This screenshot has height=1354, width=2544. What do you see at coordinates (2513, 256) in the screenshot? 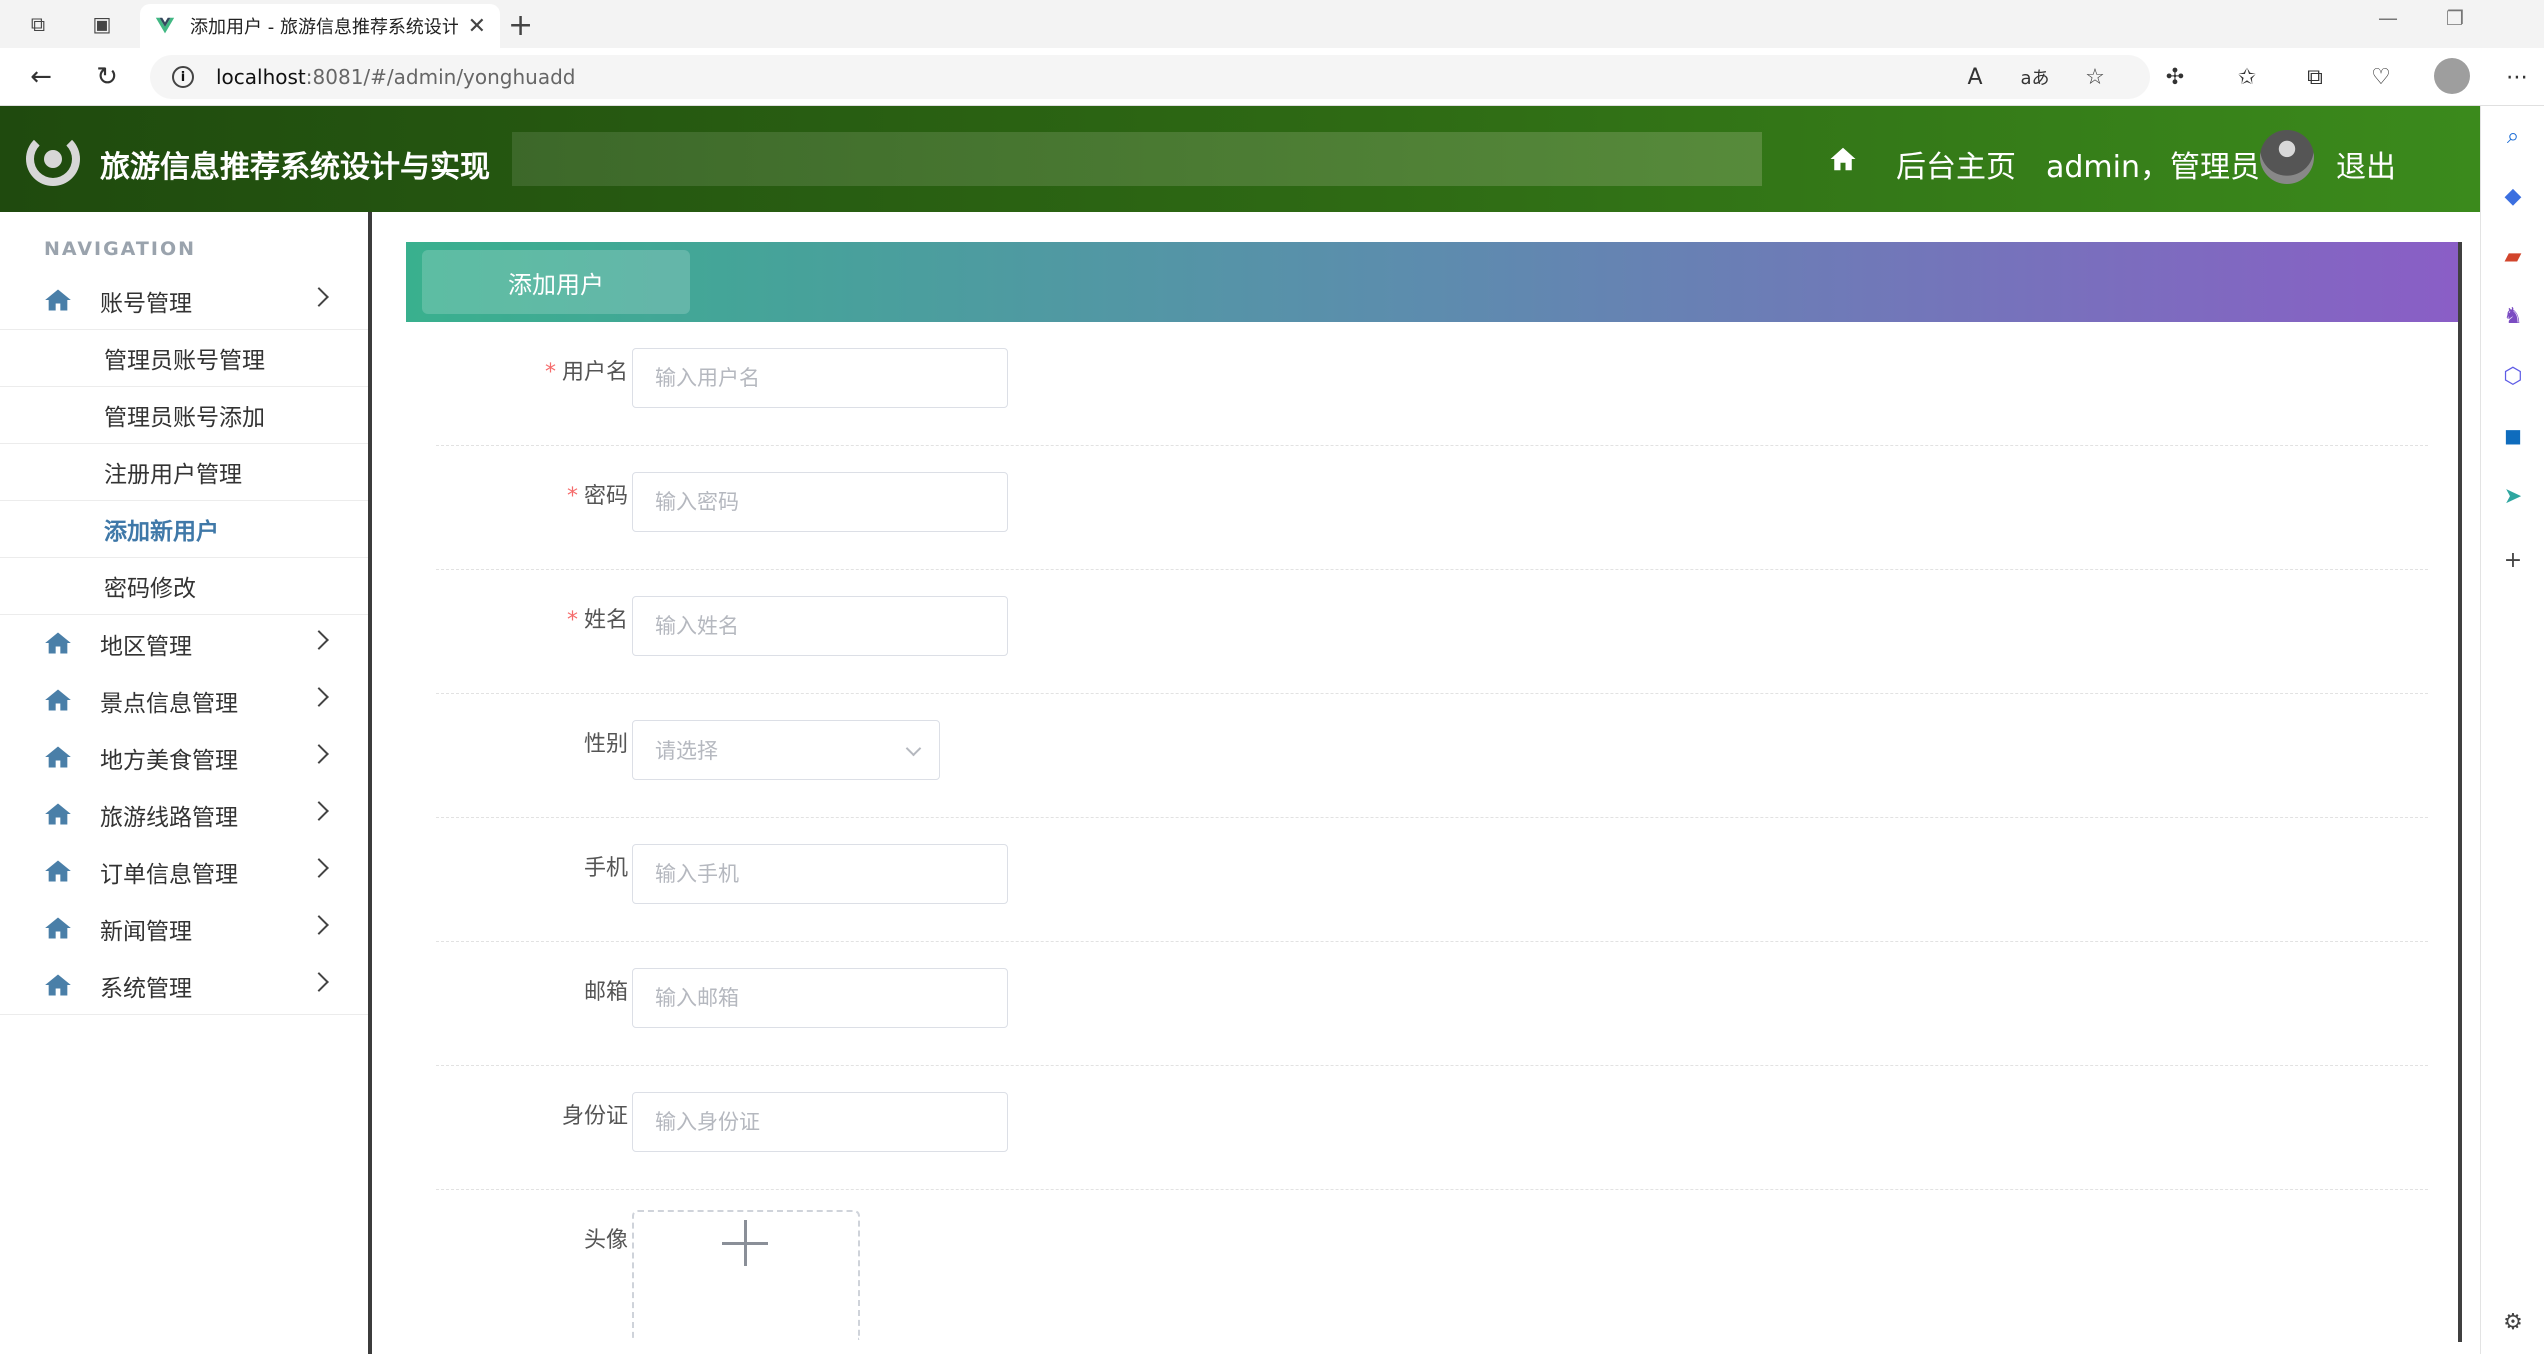
I see `tools-icon: ▰` at bounding box center [2513, 256].